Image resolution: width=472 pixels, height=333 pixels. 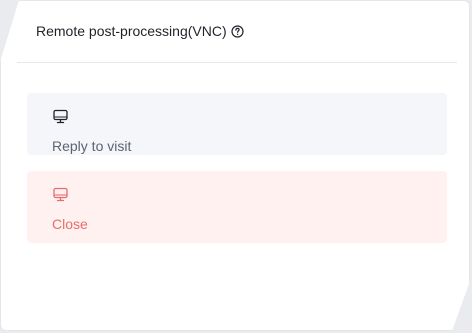 I want to click on panel-header: Remote post-processing(VNC), so click(x=140, y=31).